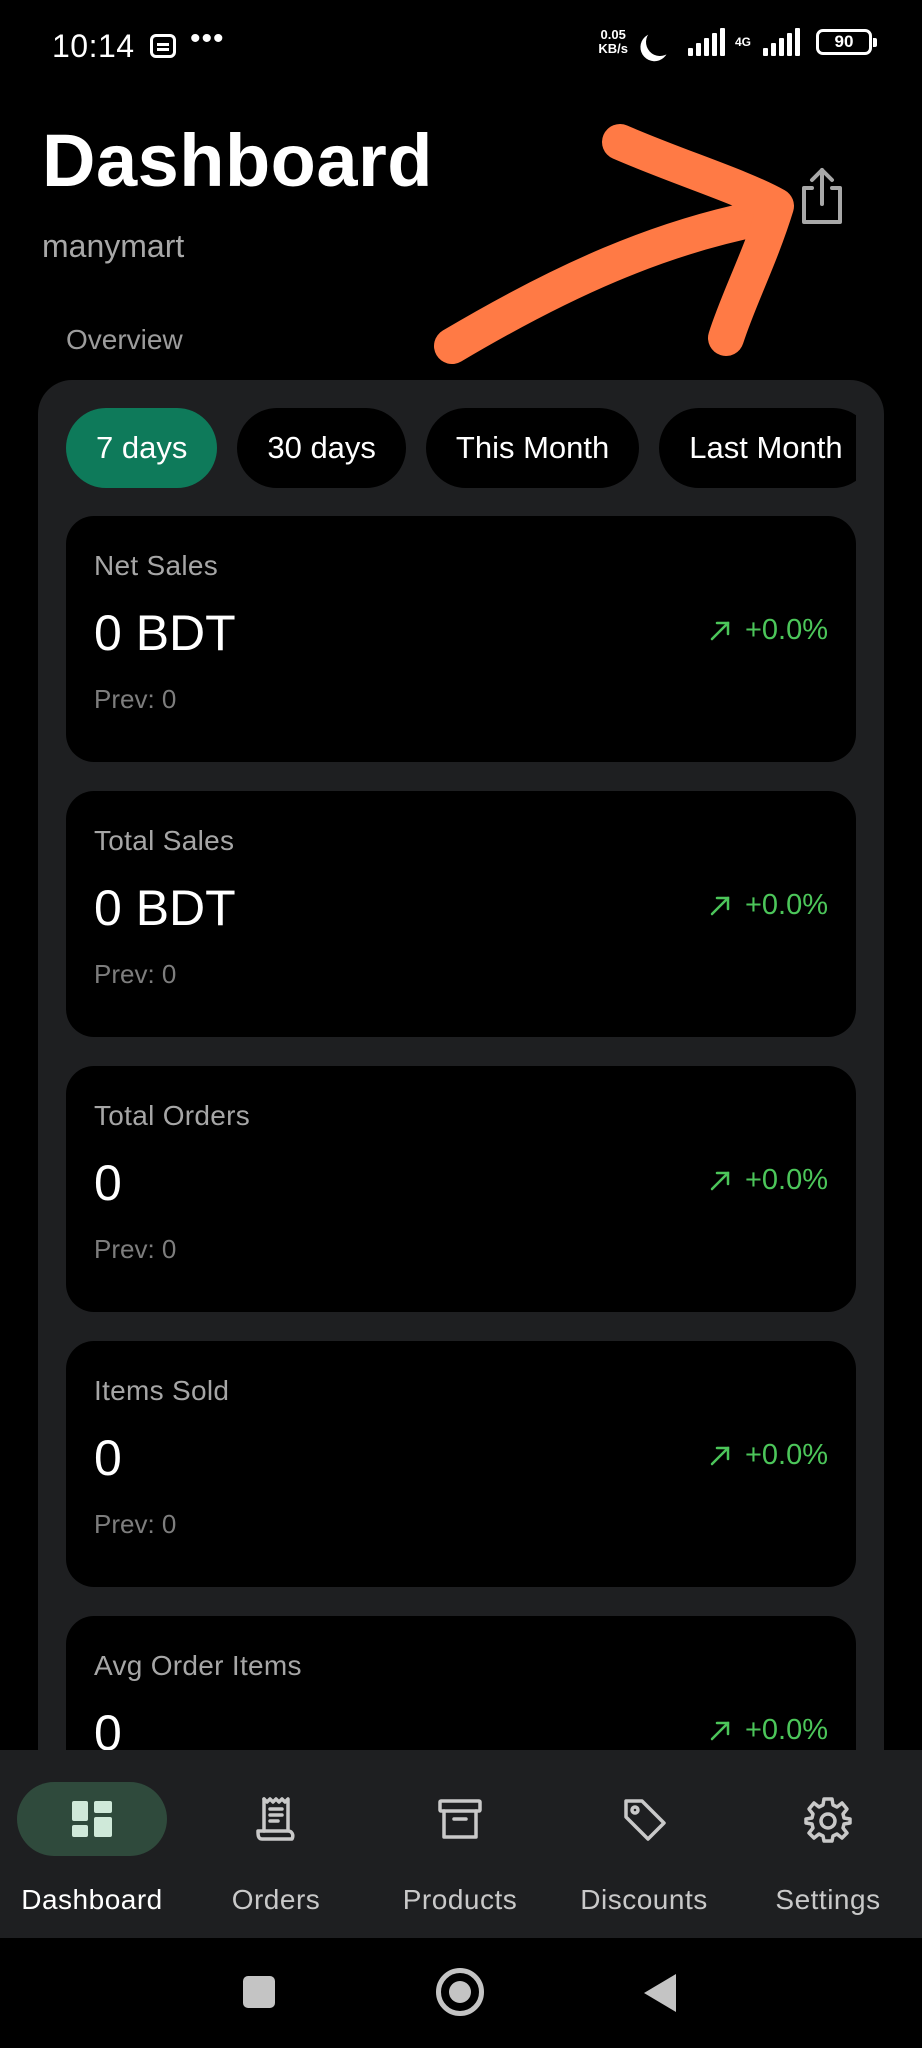 The width and height of the screenshot is (922, 2048). I want to click on gear-icon, so click(828, 1820).